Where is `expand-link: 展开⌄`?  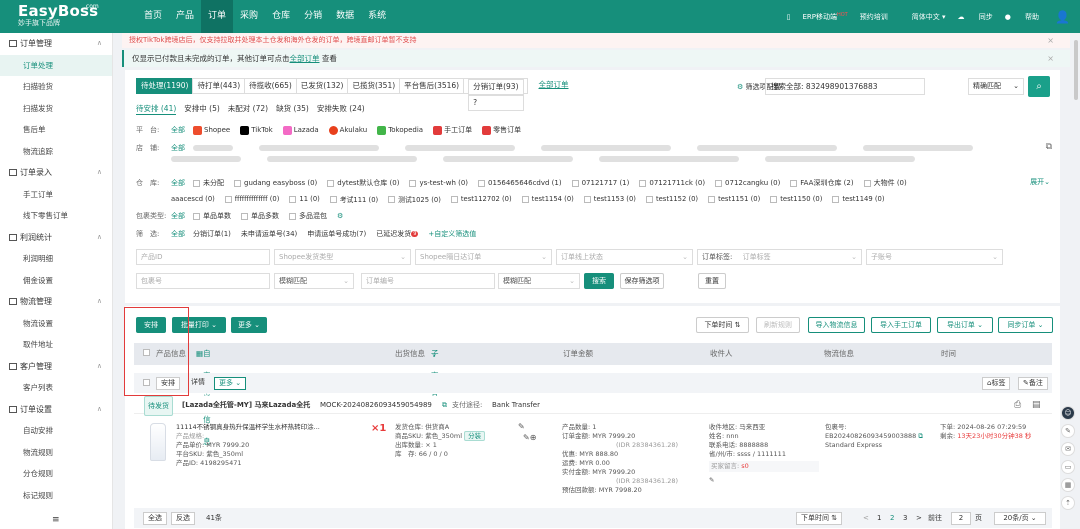 expand-link: 展开⌄ is located at coordinates (1040, 182).